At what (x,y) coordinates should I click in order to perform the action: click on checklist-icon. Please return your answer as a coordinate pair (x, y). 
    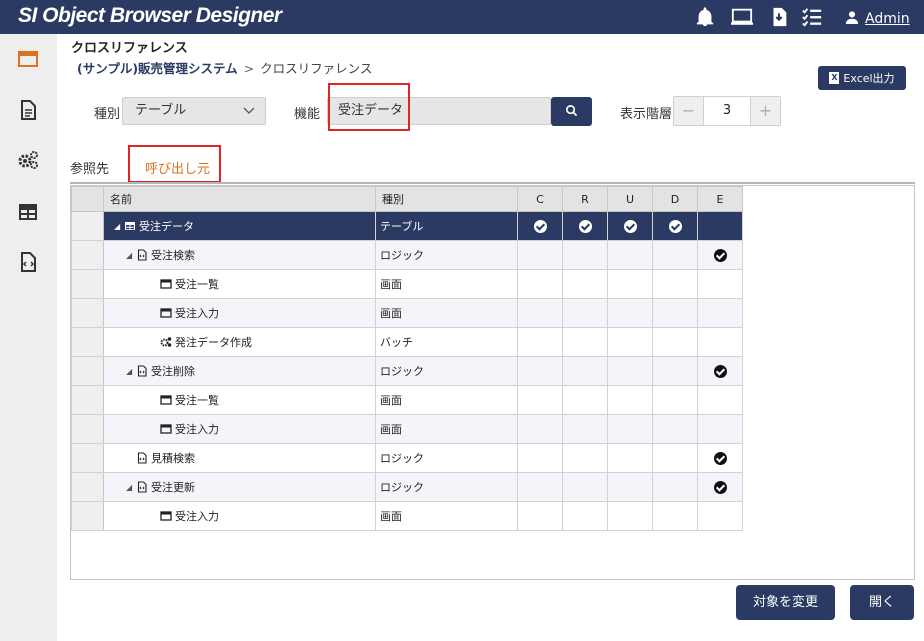
    Looking at the image, I should click on (812, 17).